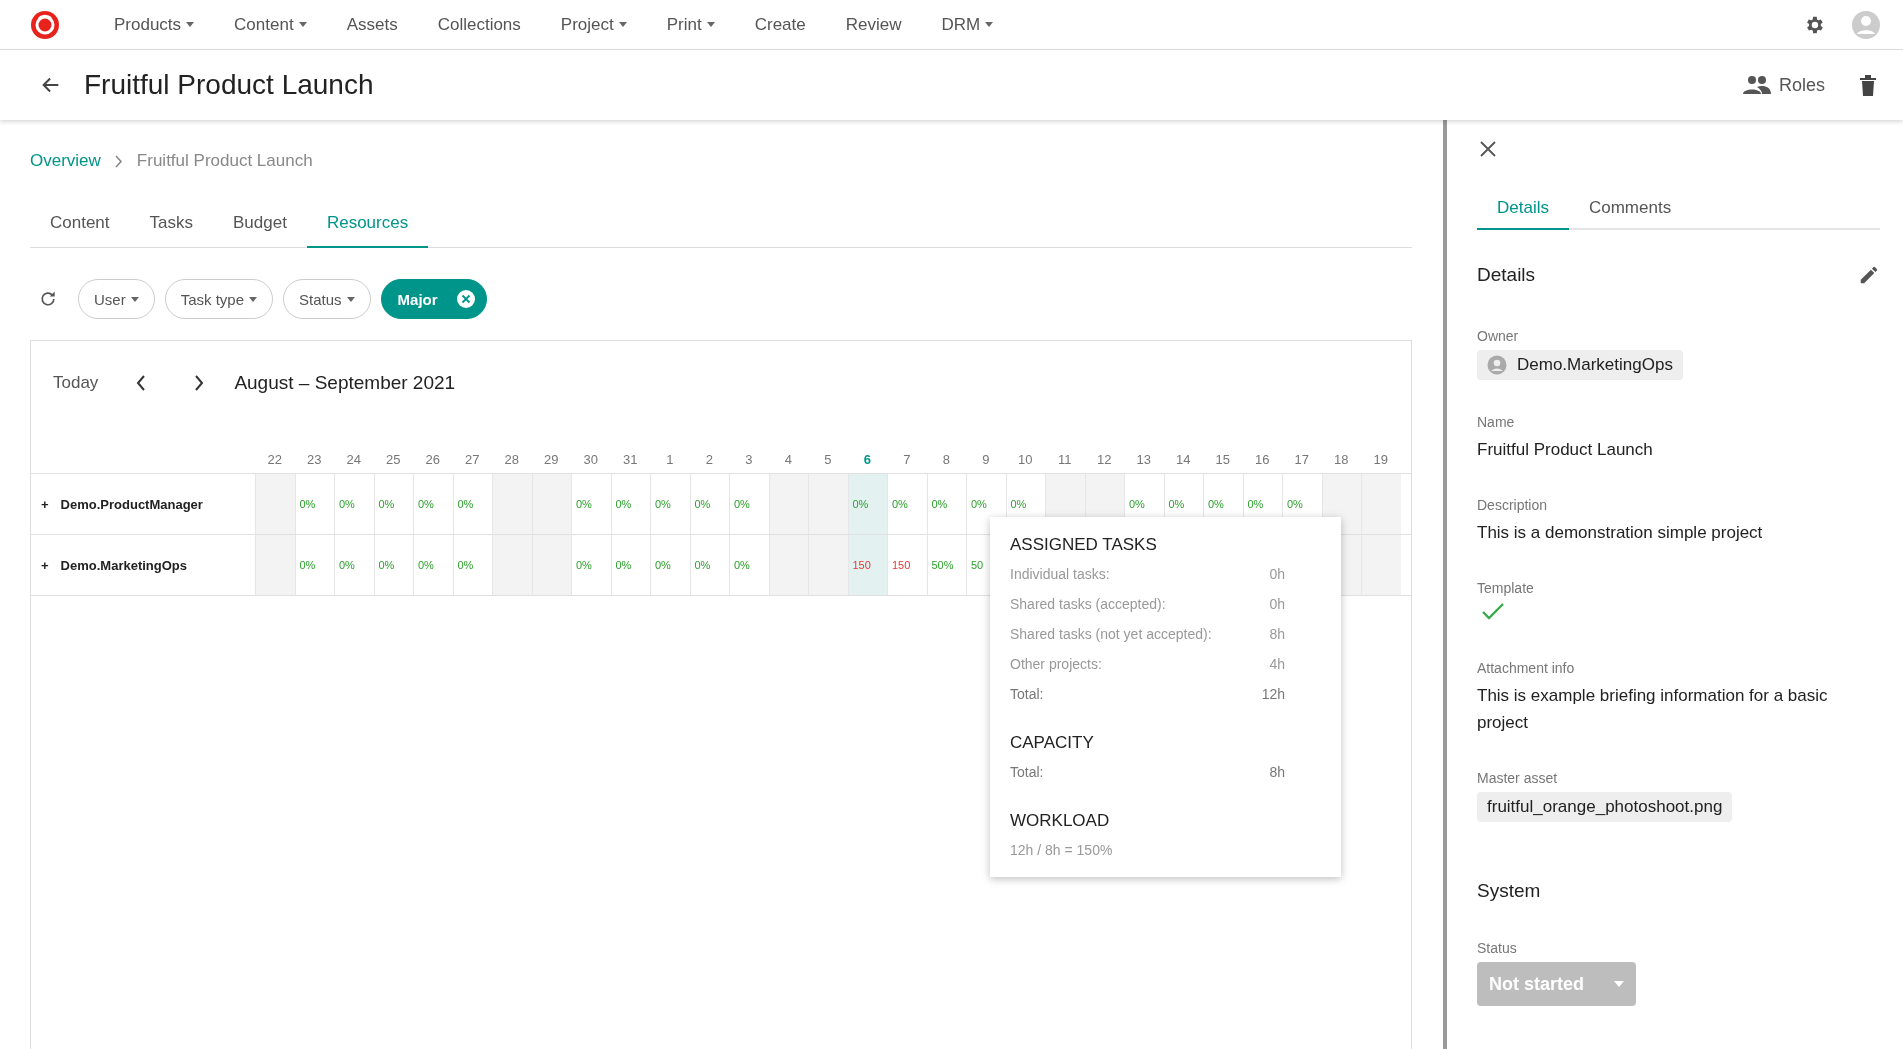 Image resolution: width=1903 pixels, height=1049 pixels. Describe the element at coordinates (260, 224) in the screenshot. I see `tab: Budget` at that location.